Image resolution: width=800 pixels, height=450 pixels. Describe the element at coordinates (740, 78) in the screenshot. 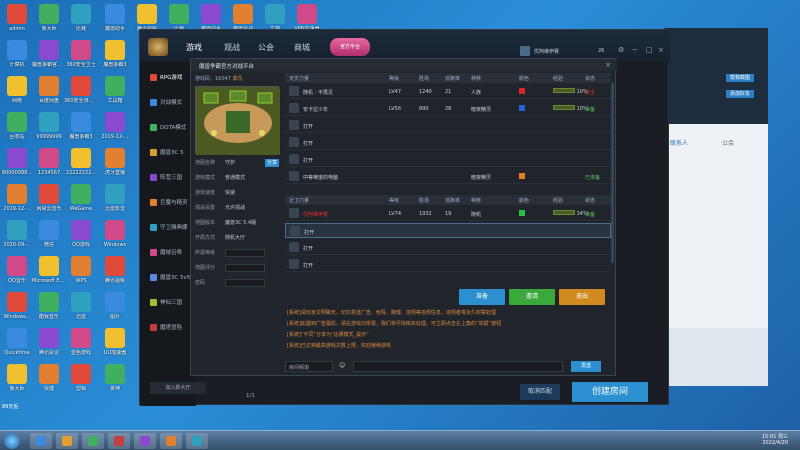

I see `screenshot-button: 帮我截图` at that location.